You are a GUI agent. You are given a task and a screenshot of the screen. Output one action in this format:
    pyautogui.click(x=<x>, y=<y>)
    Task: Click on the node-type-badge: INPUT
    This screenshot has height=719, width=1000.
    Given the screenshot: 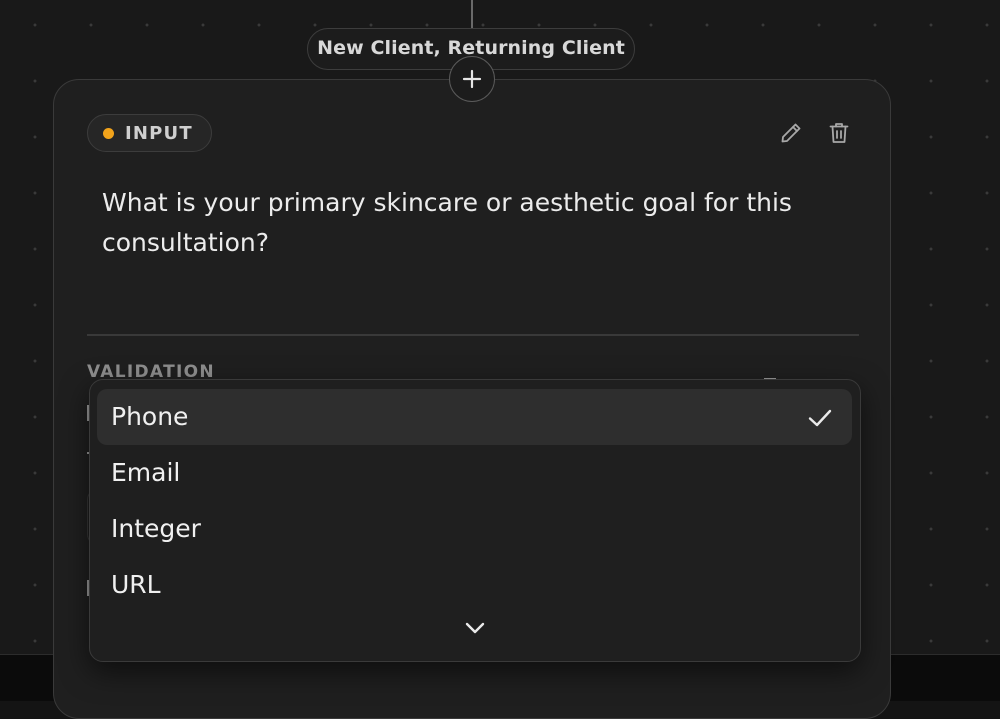 What is the action you would take?
    pyautogui.click(x=149, y=133)
    